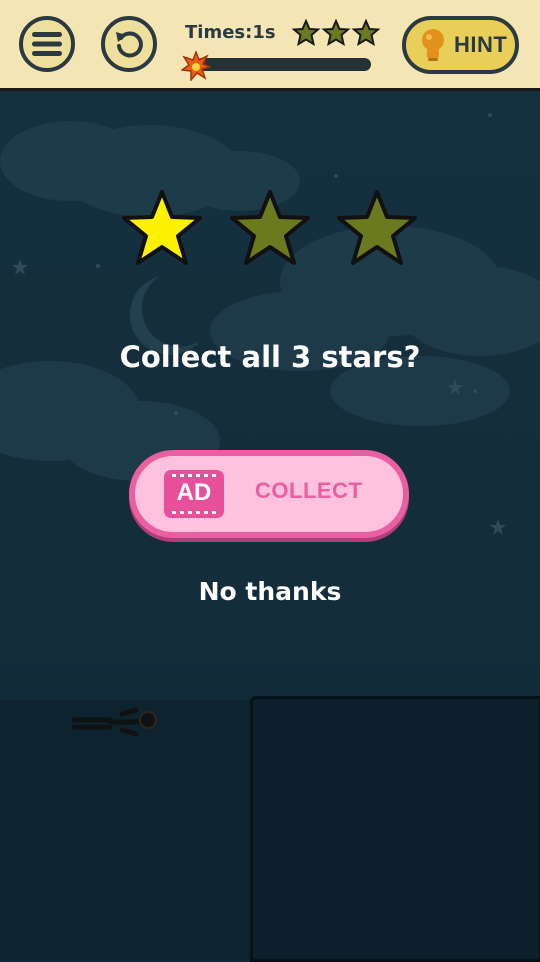 This screenshot has height=962, width=540. I want to click on menu-icon, so click(47, 44).